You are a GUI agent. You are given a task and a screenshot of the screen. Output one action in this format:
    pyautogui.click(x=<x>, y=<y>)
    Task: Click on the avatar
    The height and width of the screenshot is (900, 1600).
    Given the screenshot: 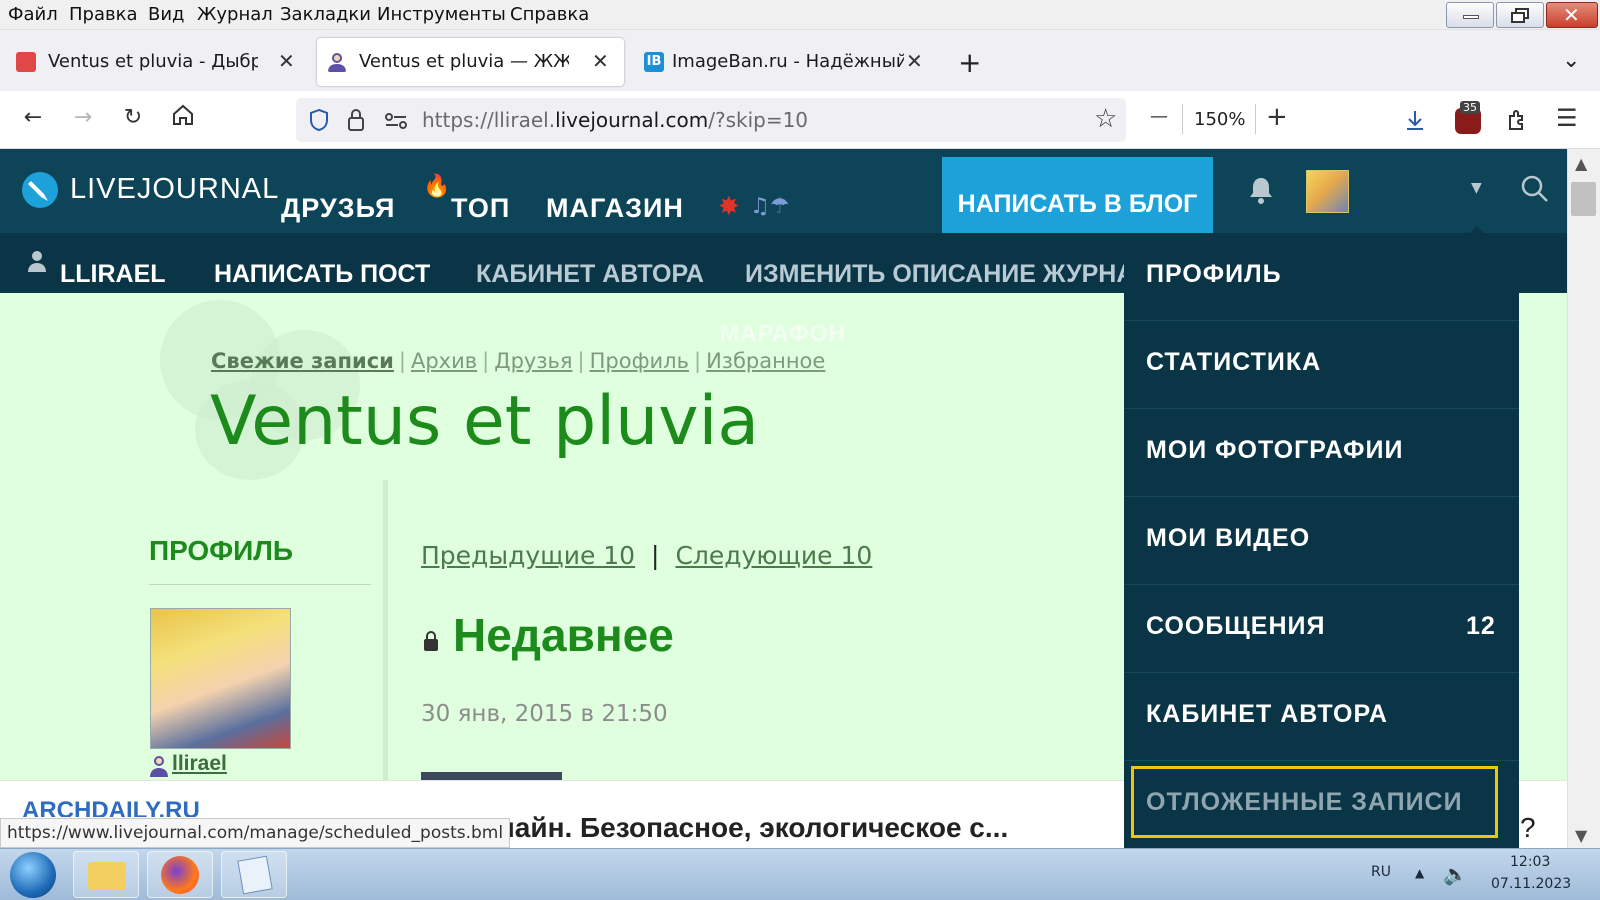 What is the action you would take?
    pyautogui.click(x=1327, y=191)
    